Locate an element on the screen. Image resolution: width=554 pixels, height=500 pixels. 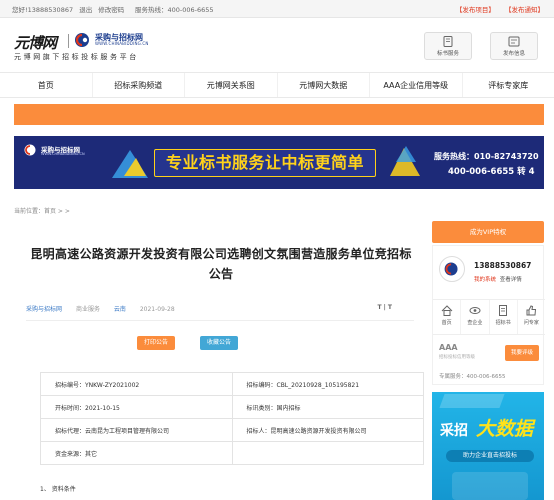
quick-home: 首页 is located at coordinates (447, 317).